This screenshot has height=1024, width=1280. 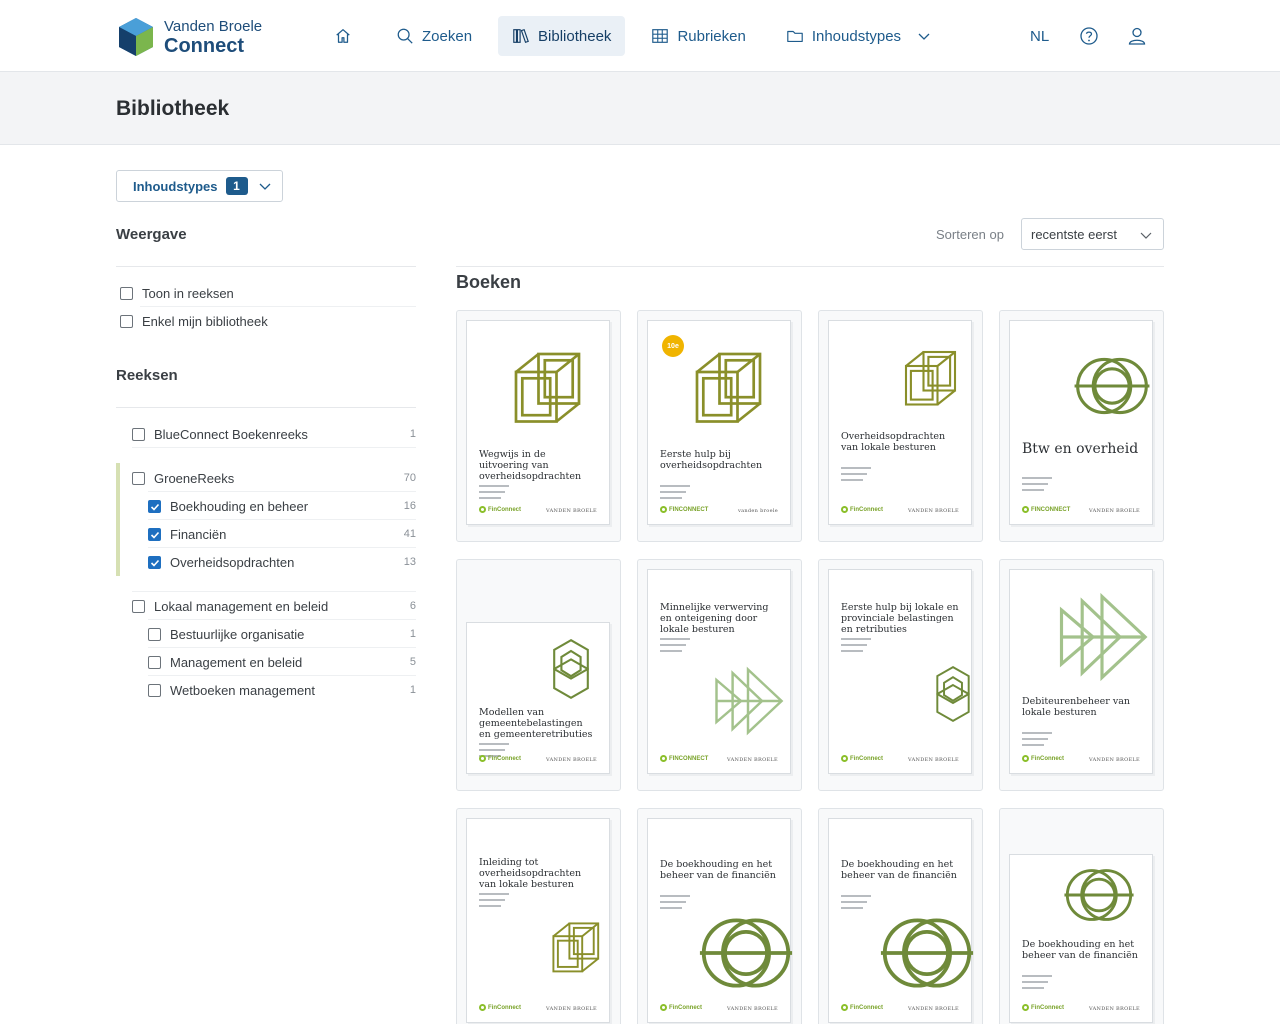 I want to click on nav-content-types: Inhoudstypes, so click(x=858, y=36).